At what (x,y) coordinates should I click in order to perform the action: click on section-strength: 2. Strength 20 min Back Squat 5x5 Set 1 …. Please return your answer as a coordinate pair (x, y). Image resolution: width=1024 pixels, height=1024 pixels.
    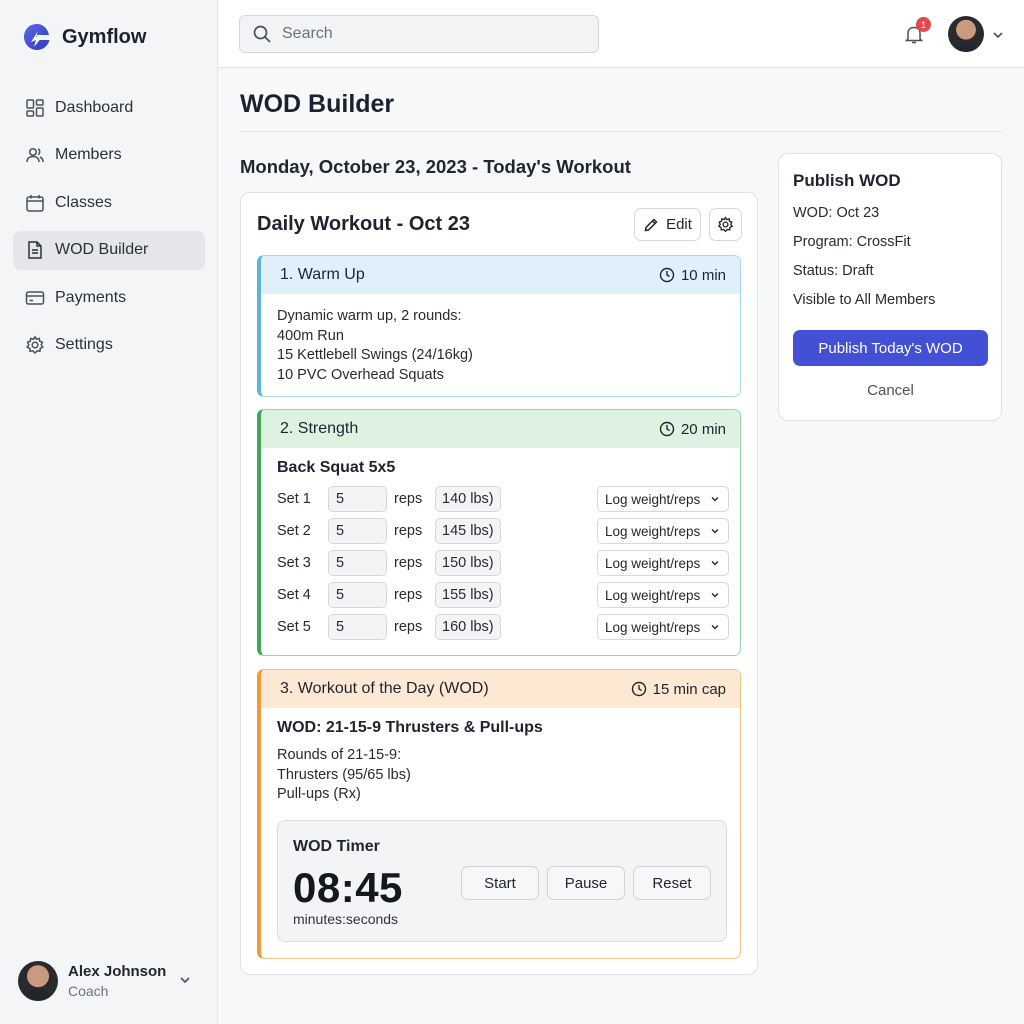
    Looking at the image, I should click on (499, 532).